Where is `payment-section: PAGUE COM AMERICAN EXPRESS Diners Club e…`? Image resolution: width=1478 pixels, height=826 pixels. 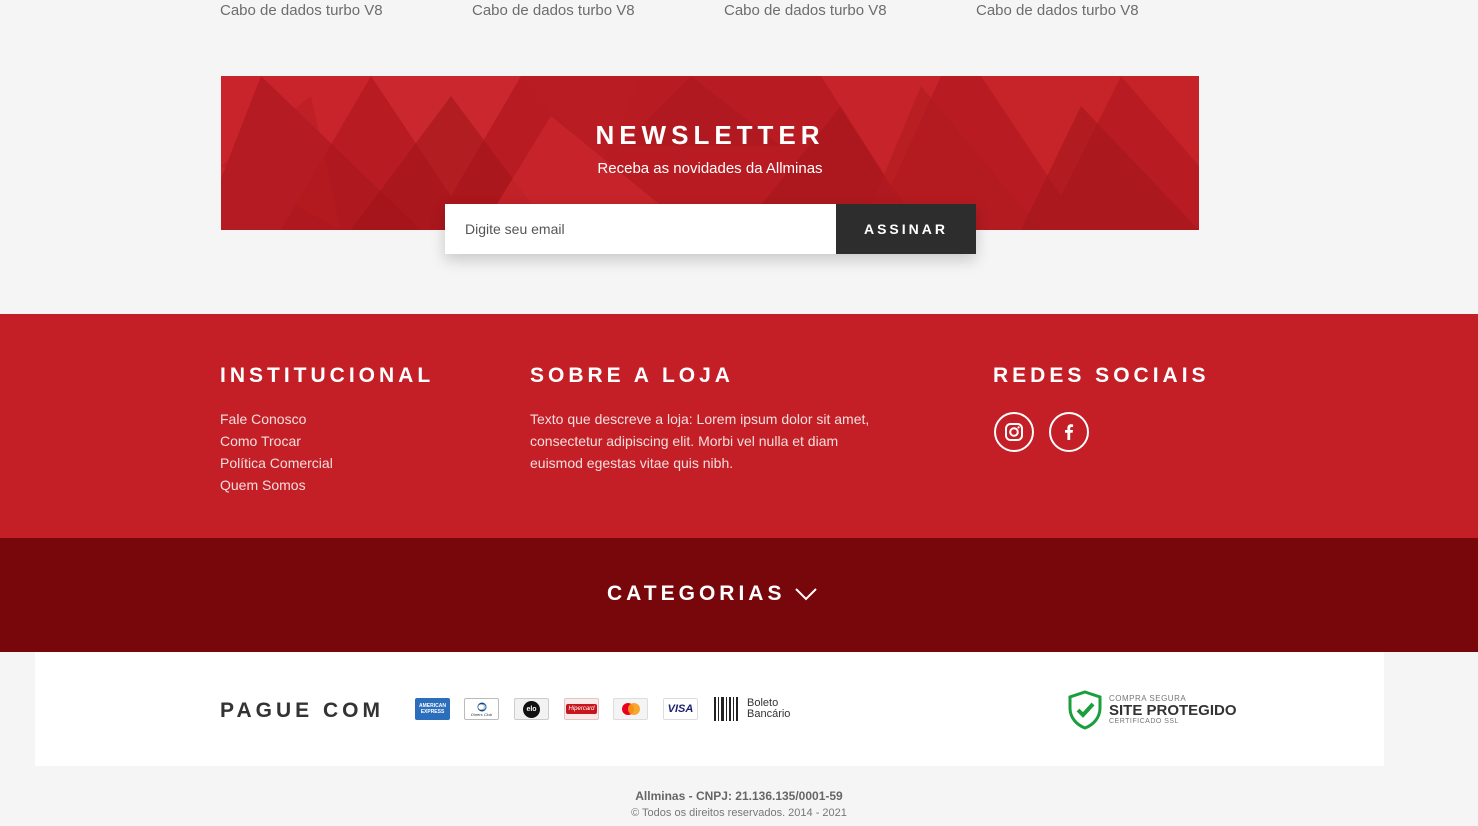 payment-section: PAGUE COM AMERICAN EXPRESS Diners Club e… is located at coordinates (709, 709).